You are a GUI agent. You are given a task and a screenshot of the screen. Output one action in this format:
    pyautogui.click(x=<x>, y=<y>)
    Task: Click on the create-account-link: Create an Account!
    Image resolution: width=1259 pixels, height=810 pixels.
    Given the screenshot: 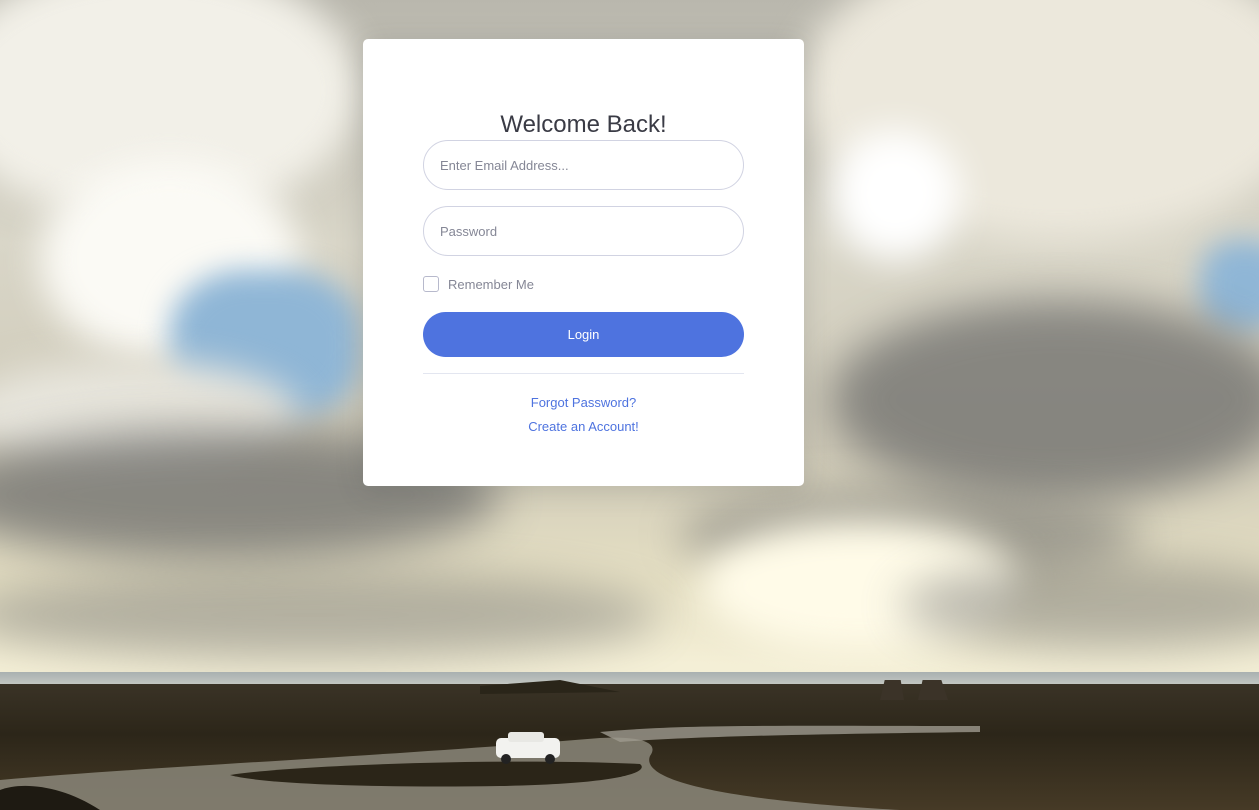 What is the action you would take?
    pyautogui.click(x=583, y=426)
    